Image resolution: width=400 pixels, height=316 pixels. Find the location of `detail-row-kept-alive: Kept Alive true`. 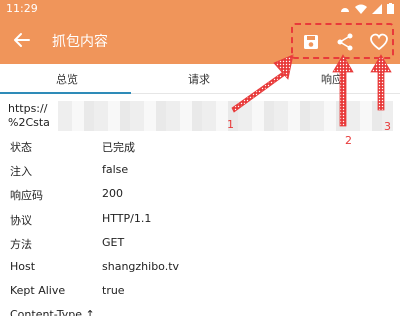

detail-row-kept-alive: Kept Alive true is located at coordinates (200, 291).